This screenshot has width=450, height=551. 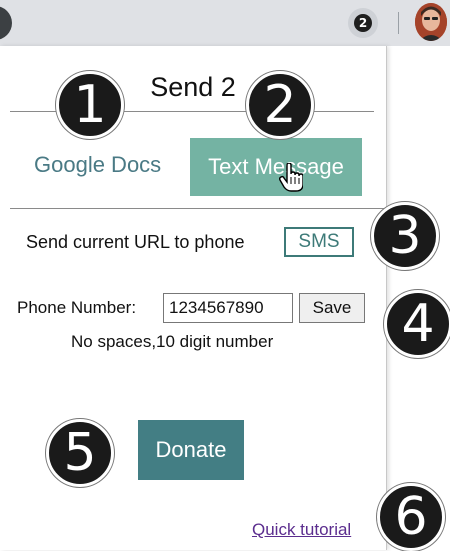 I want to click on extension-badge: 2, so click(x=363, y=23).